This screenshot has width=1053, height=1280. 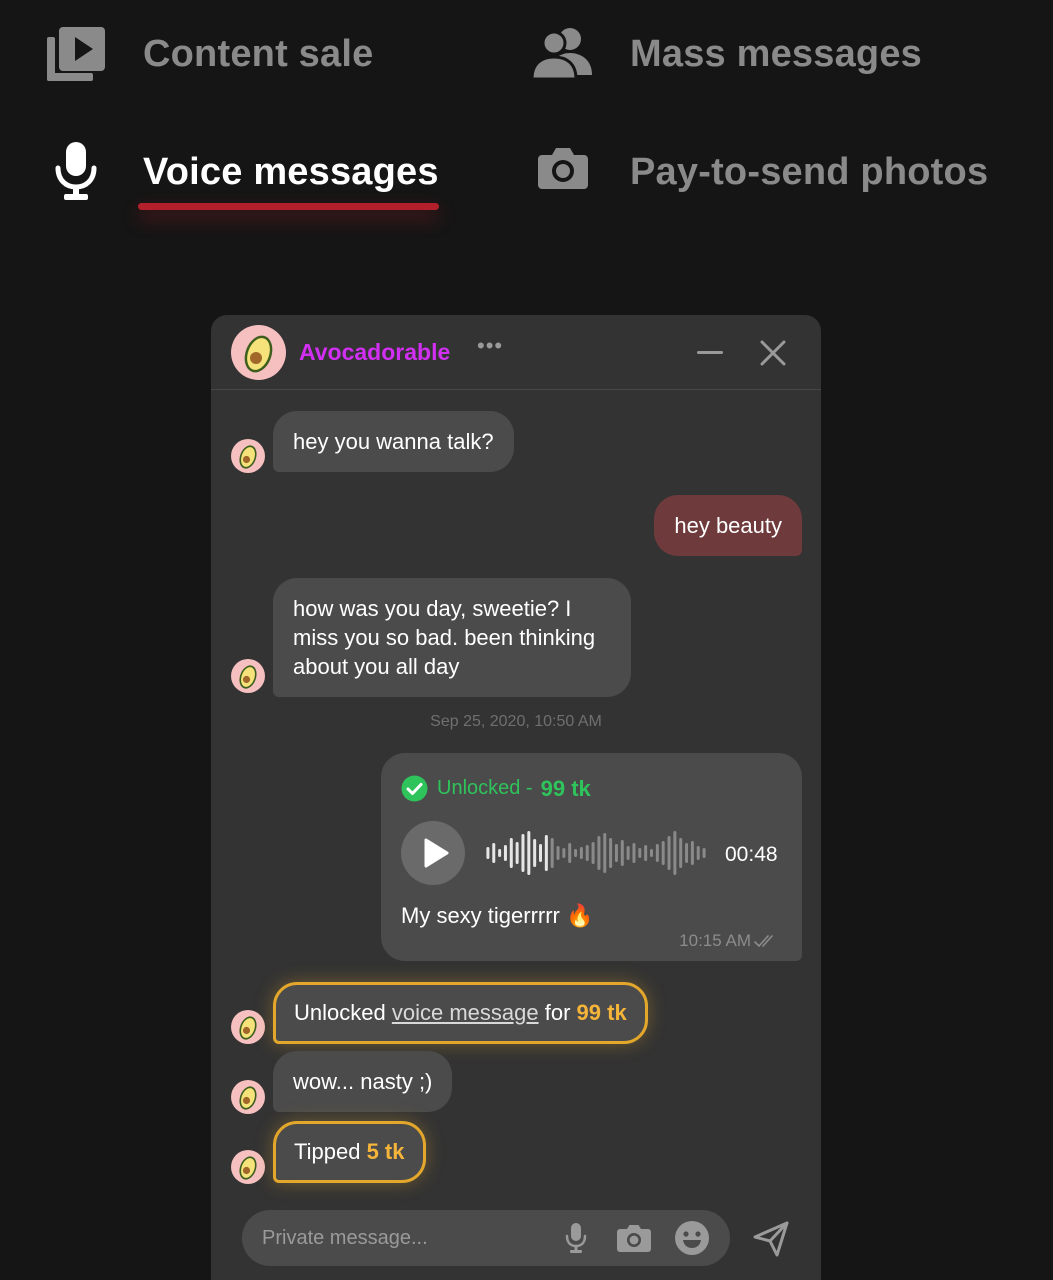 What do you see at coordinates (374, 352) in the screenshot?
I see `chat-username: Avocadorable` at bounding box center [374, 352].